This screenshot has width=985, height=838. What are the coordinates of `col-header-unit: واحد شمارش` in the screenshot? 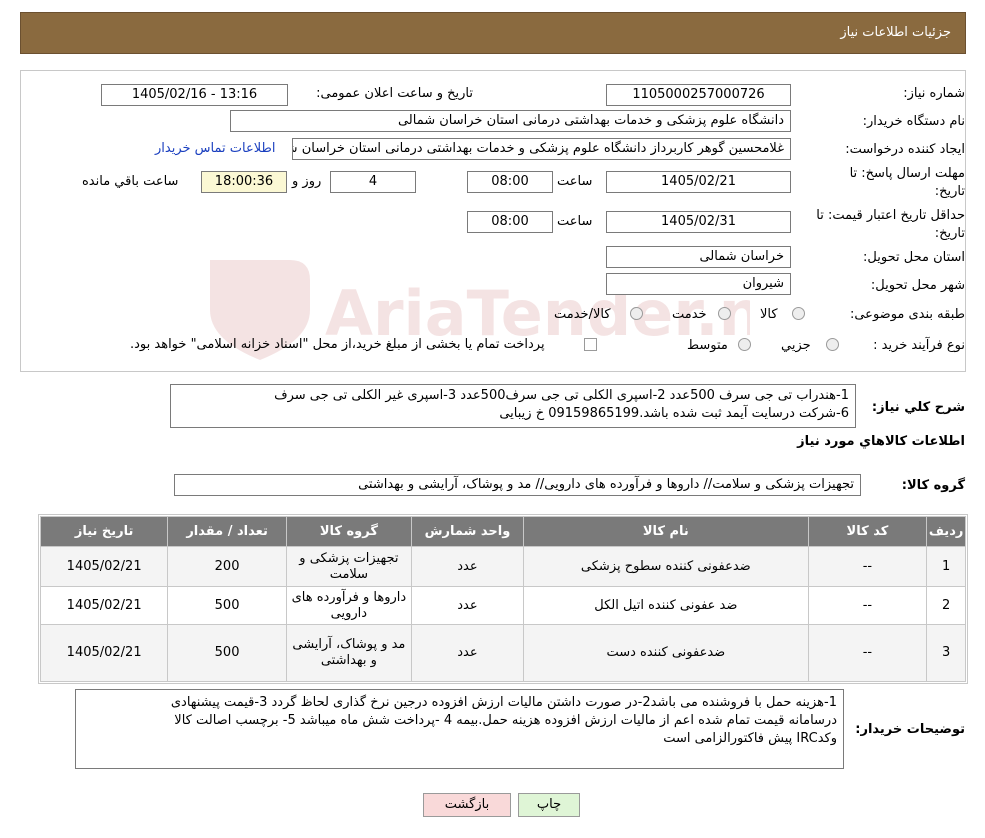 It's located at (467, 531).